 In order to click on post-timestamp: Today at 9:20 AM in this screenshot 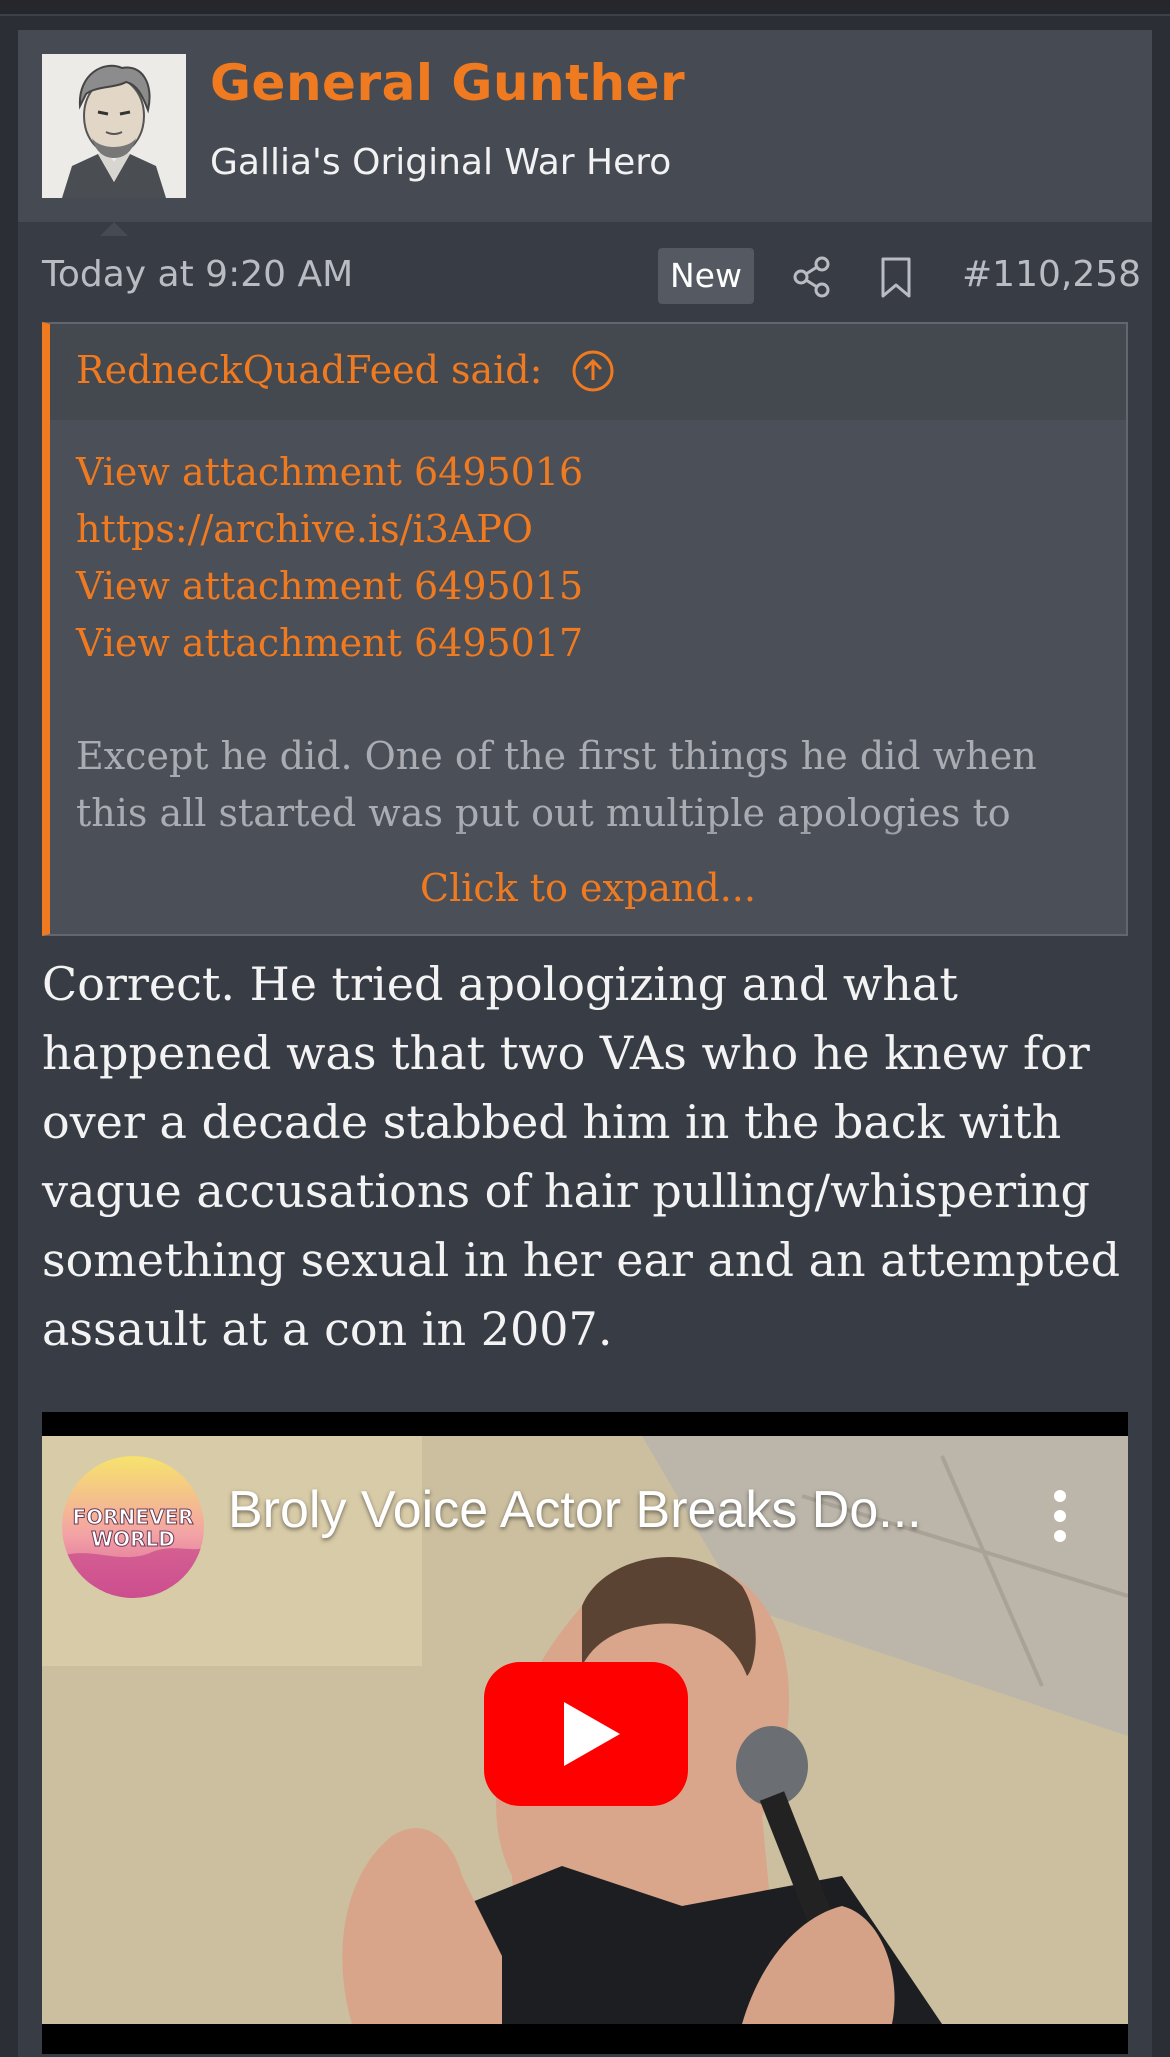, I will do `click(197, 274)`.